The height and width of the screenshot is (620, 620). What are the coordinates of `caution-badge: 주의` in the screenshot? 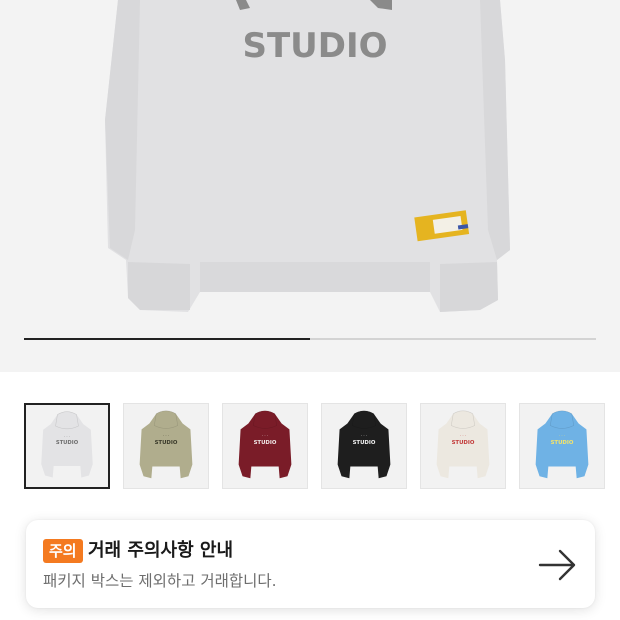 It's located at (63, 551).